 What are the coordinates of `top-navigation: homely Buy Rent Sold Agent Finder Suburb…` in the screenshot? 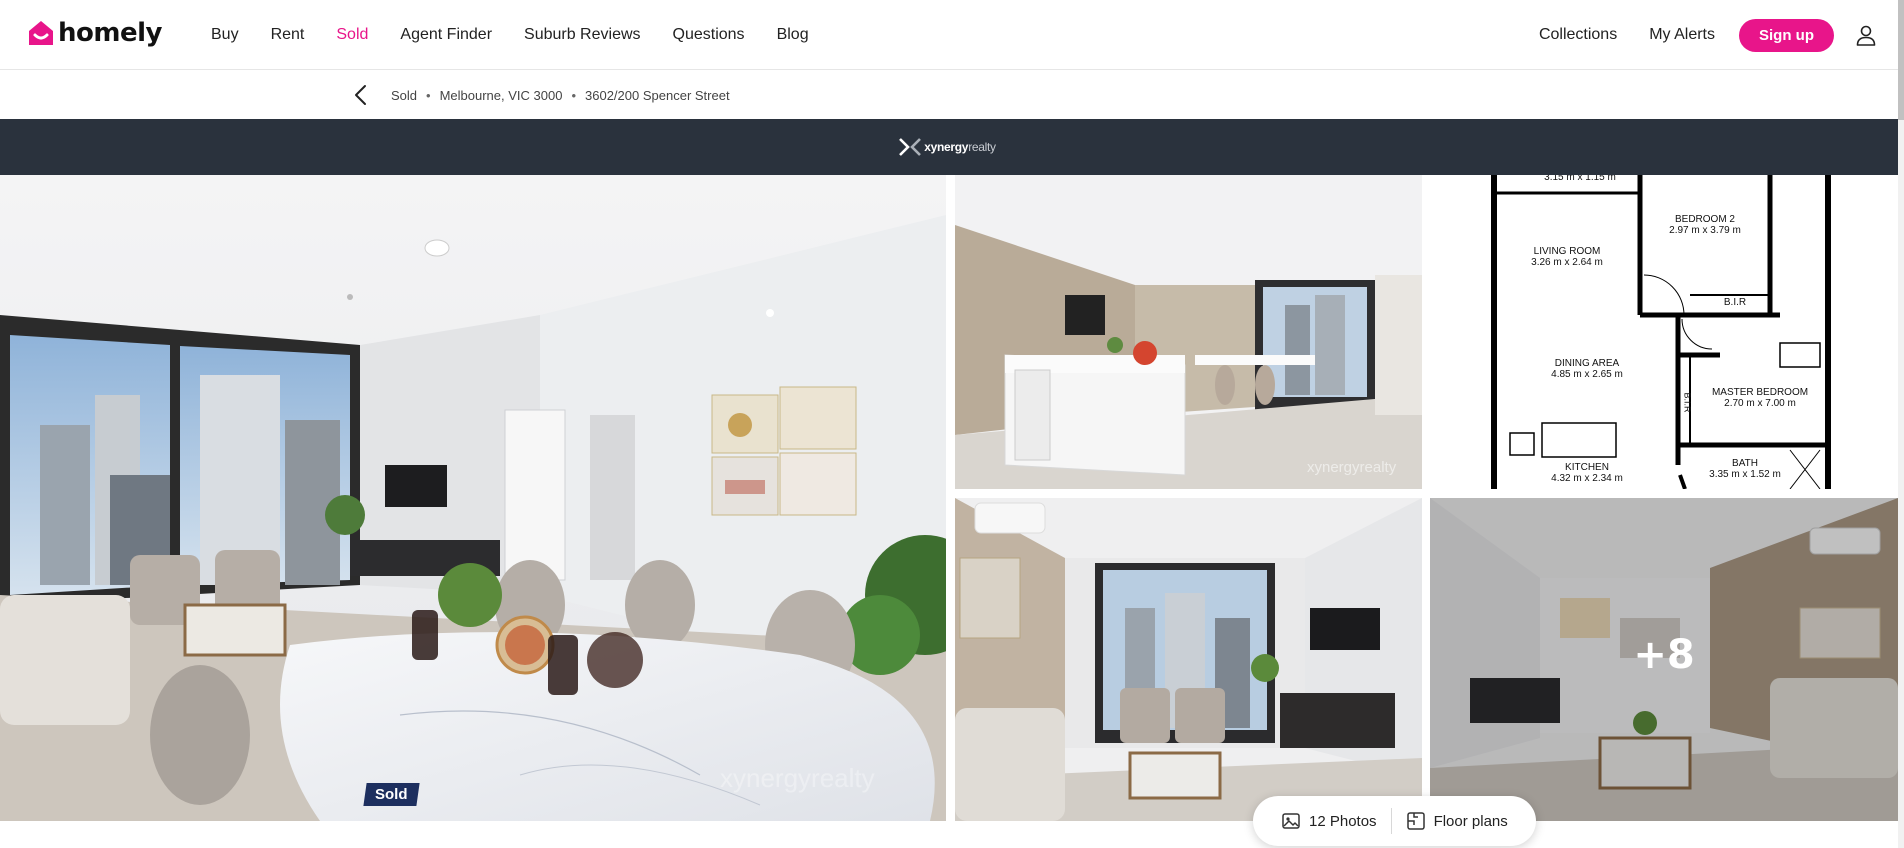 It's located at (952, 35).